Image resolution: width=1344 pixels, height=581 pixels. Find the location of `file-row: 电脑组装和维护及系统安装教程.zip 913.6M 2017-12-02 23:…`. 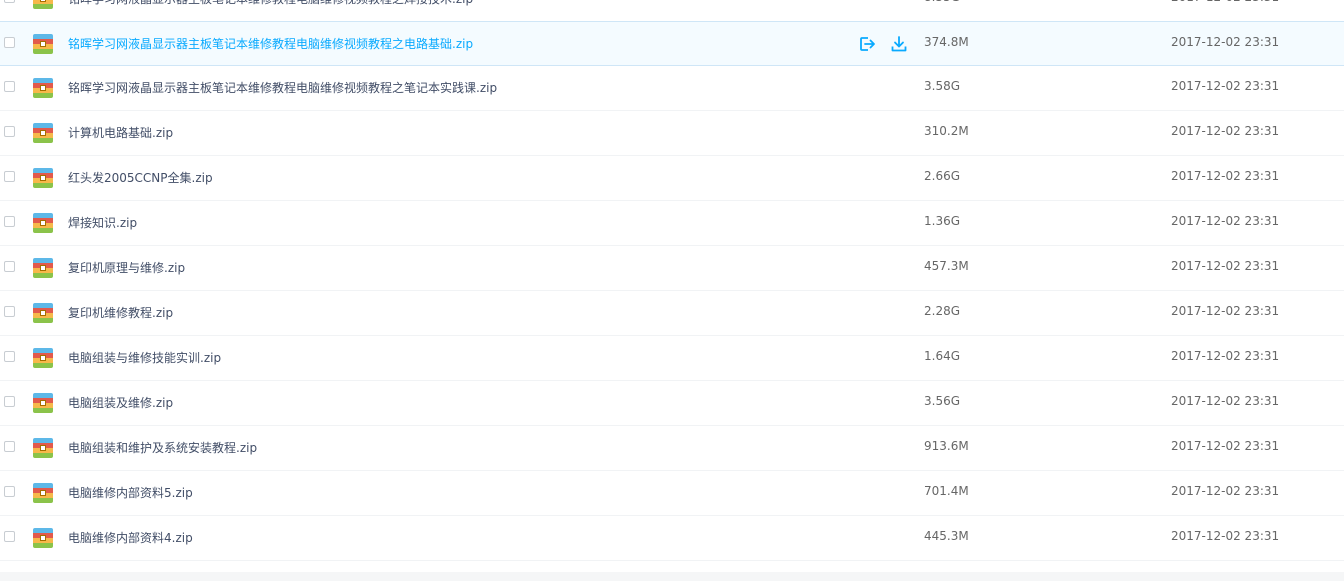

file-row: 电脑组装和维护及系统安装教程.zip 913.6M 2017-12-02 23:… is located at coordinates (672, 448).